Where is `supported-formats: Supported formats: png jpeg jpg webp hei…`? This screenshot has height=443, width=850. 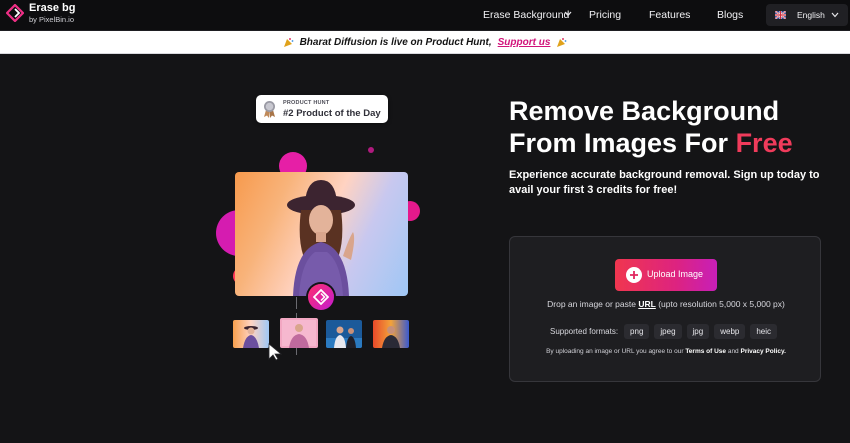
supported-formats: Supported formats: png jpeg jpg webp hei… is located at coordinates (666, 331).